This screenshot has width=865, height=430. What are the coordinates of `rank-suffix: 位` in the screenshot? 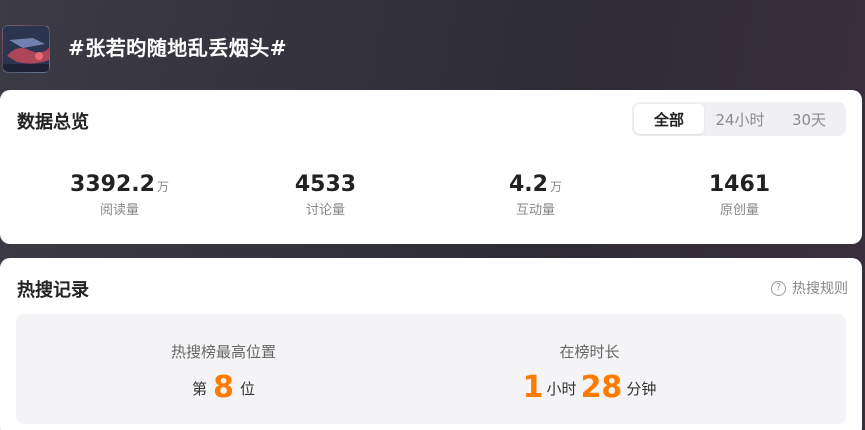 It's located at (247, 389).